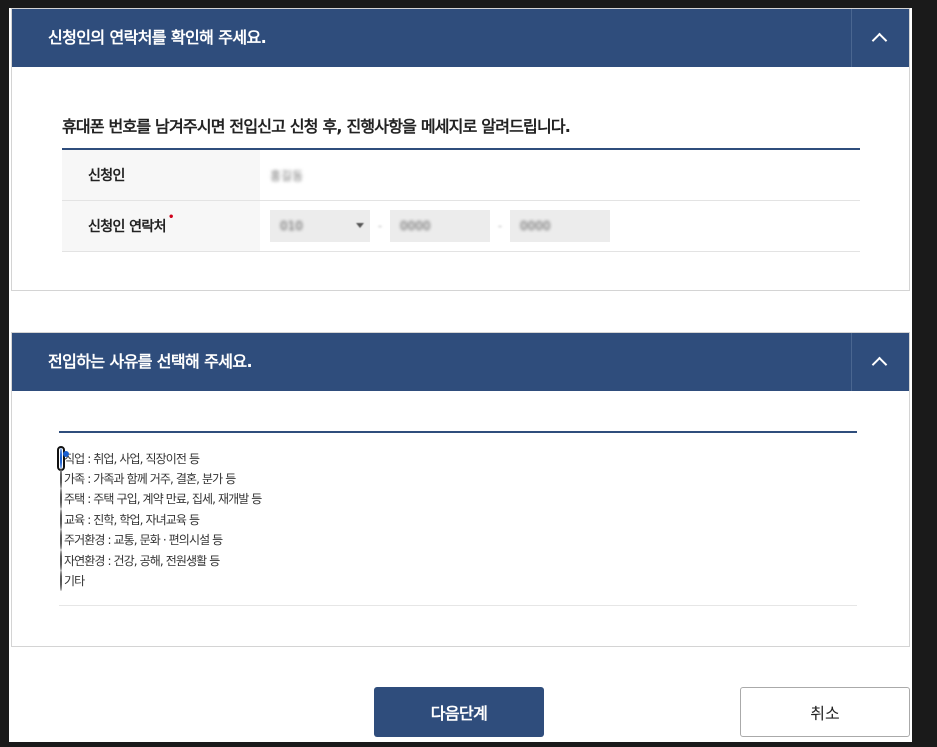  I want to click on contact-table: 신청인 홍길동 신청인 연락처 • 010 - 0000 - 0000, so click(461, 200).